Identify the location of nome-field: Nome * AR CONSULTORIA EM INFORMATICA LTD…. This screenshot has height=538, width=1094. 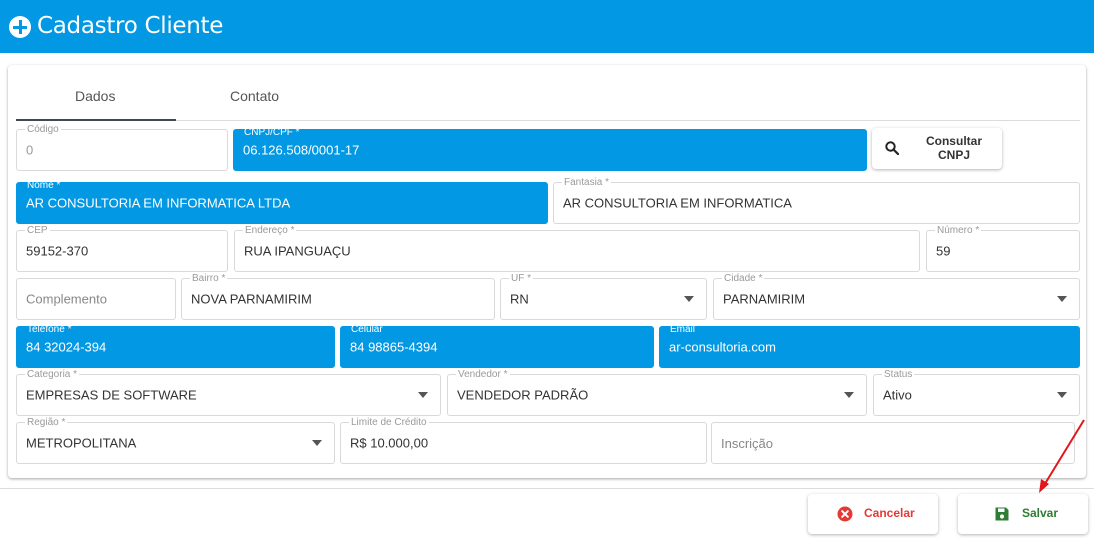
(282, 202).